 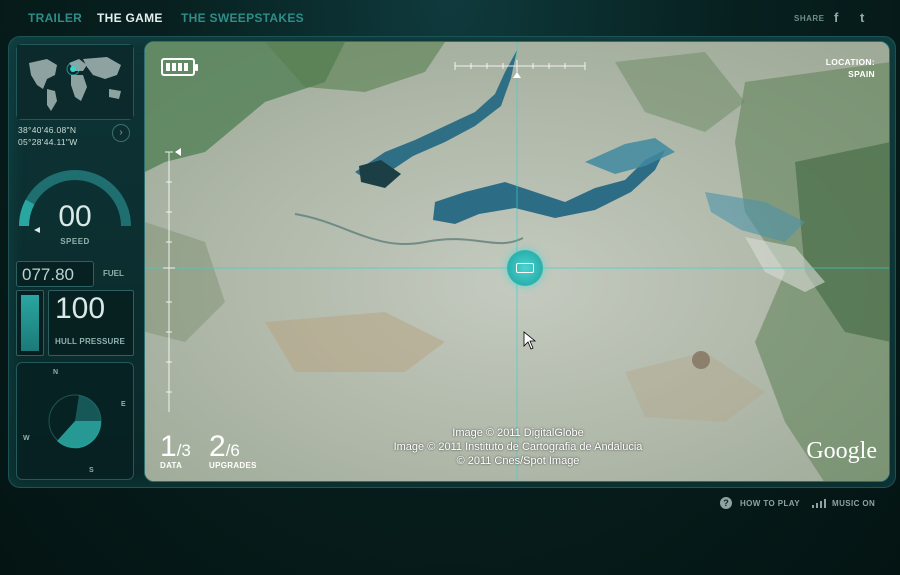 I want to click on share-label: SHARE, so click(x=809, y=18).